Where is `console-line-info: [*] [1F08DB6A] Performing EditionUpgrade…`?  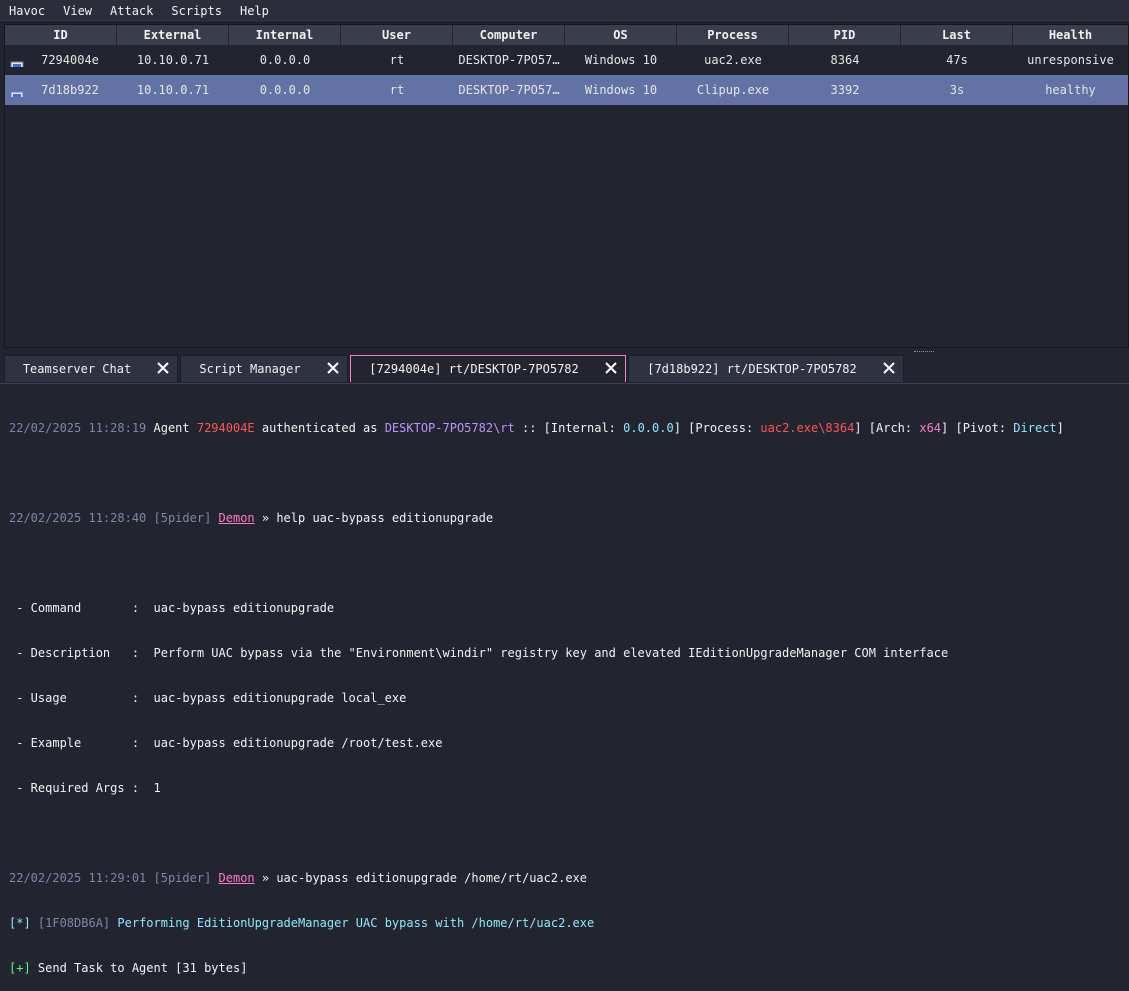 console-line-info: [*] [1F08DB6A] Performing EditionUpgrade… is located at coordinates (566, 923).